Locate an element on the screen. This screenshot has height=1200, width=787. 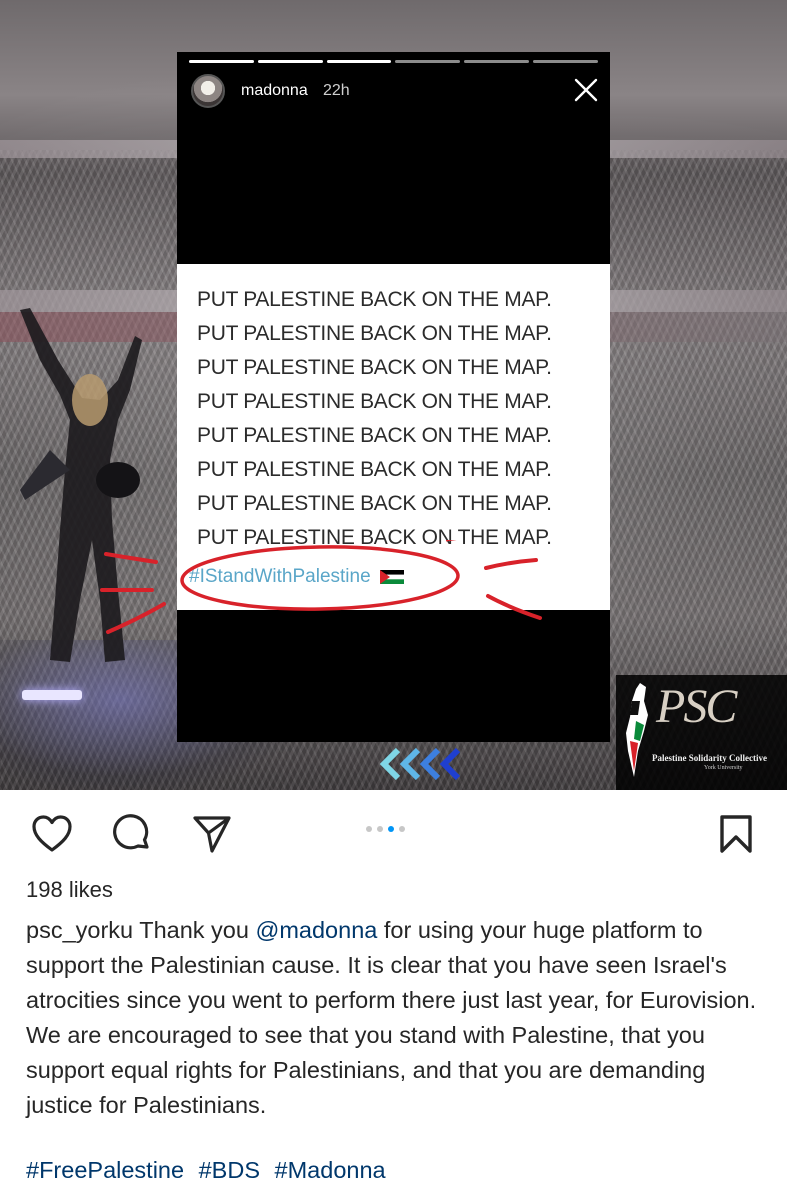
story-avatar is located at coordinates (208, 91).